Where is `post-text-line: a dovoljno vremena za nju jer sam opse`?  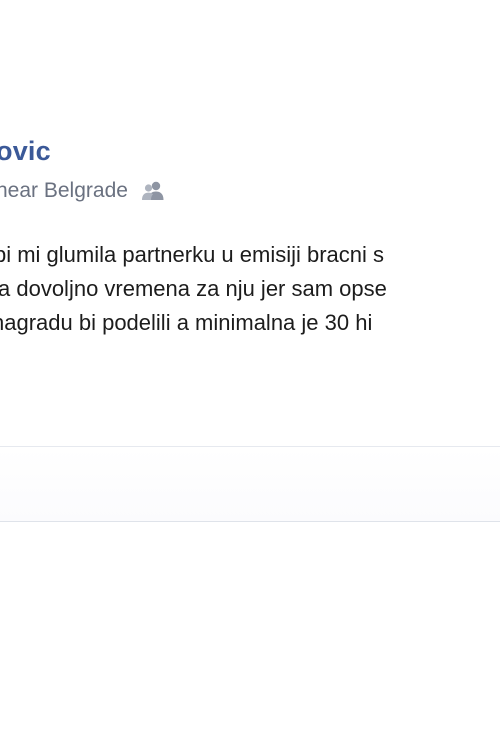 post-text-line: a dovoljno vremena za nju jer sam opse is located at coordinates (193, 288).